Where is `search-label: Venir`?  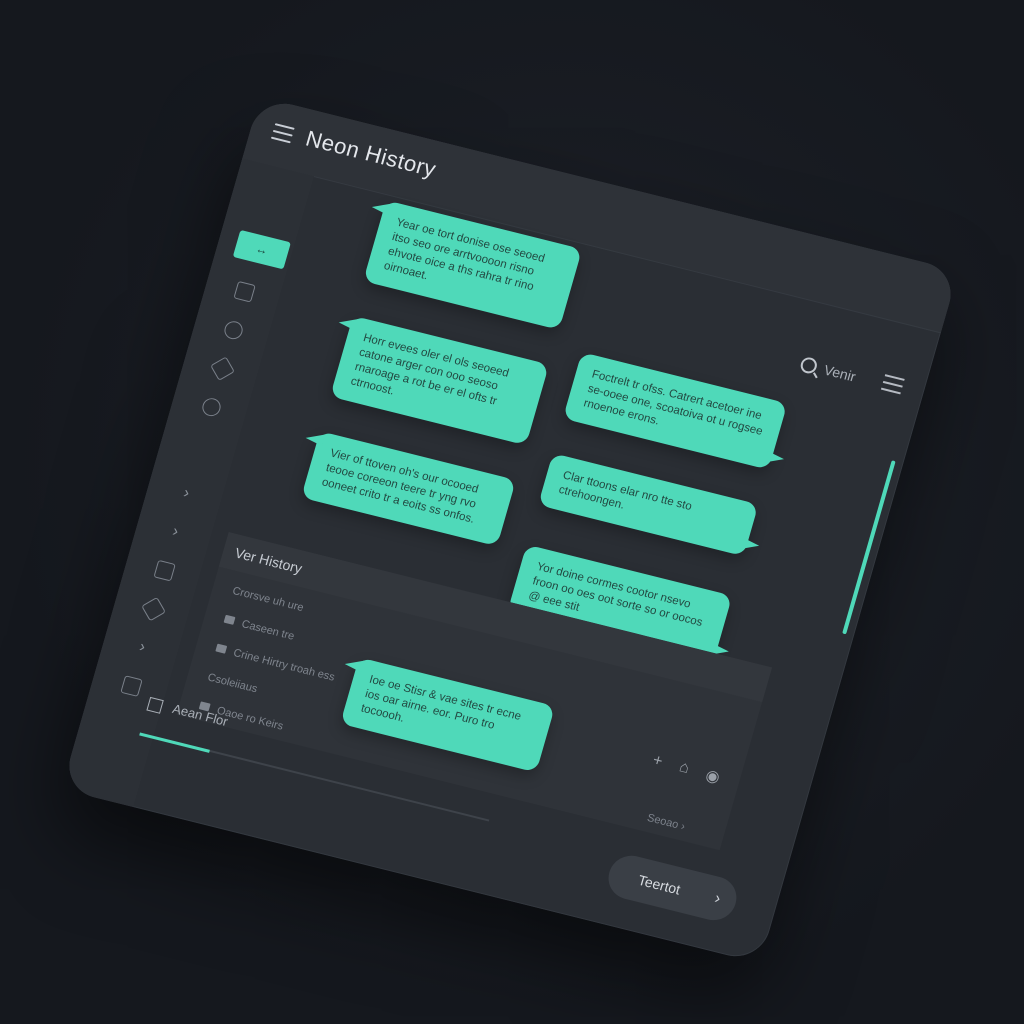 search-label: Venir is located at coordinates (840, 373).